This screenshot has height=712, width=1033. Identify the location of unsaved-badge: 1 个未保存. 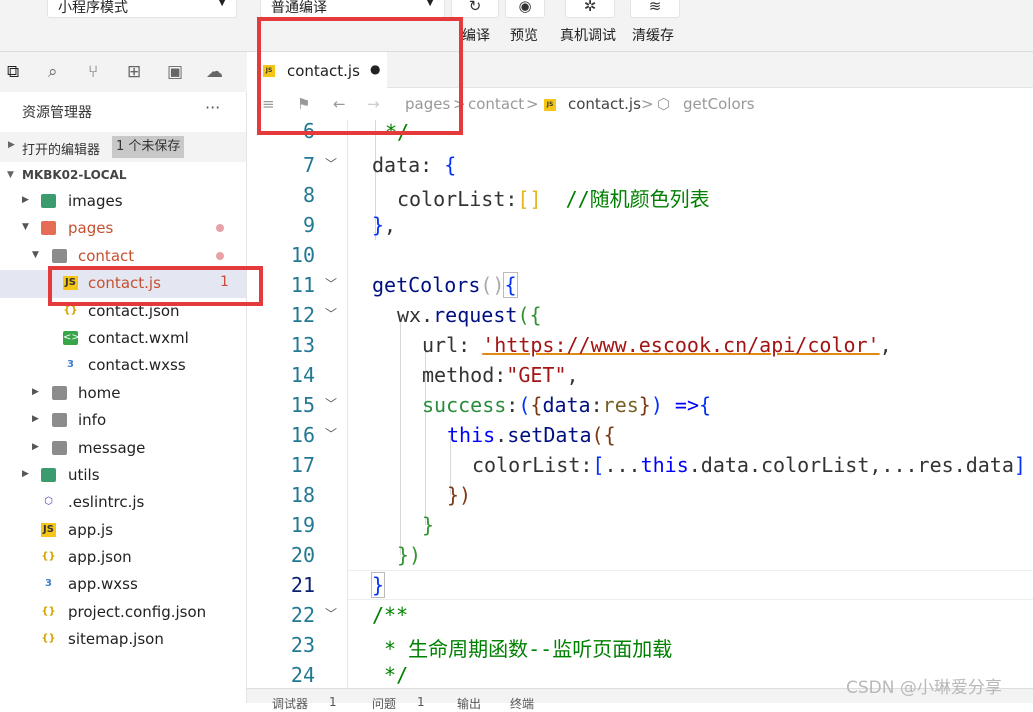
(148, 147).